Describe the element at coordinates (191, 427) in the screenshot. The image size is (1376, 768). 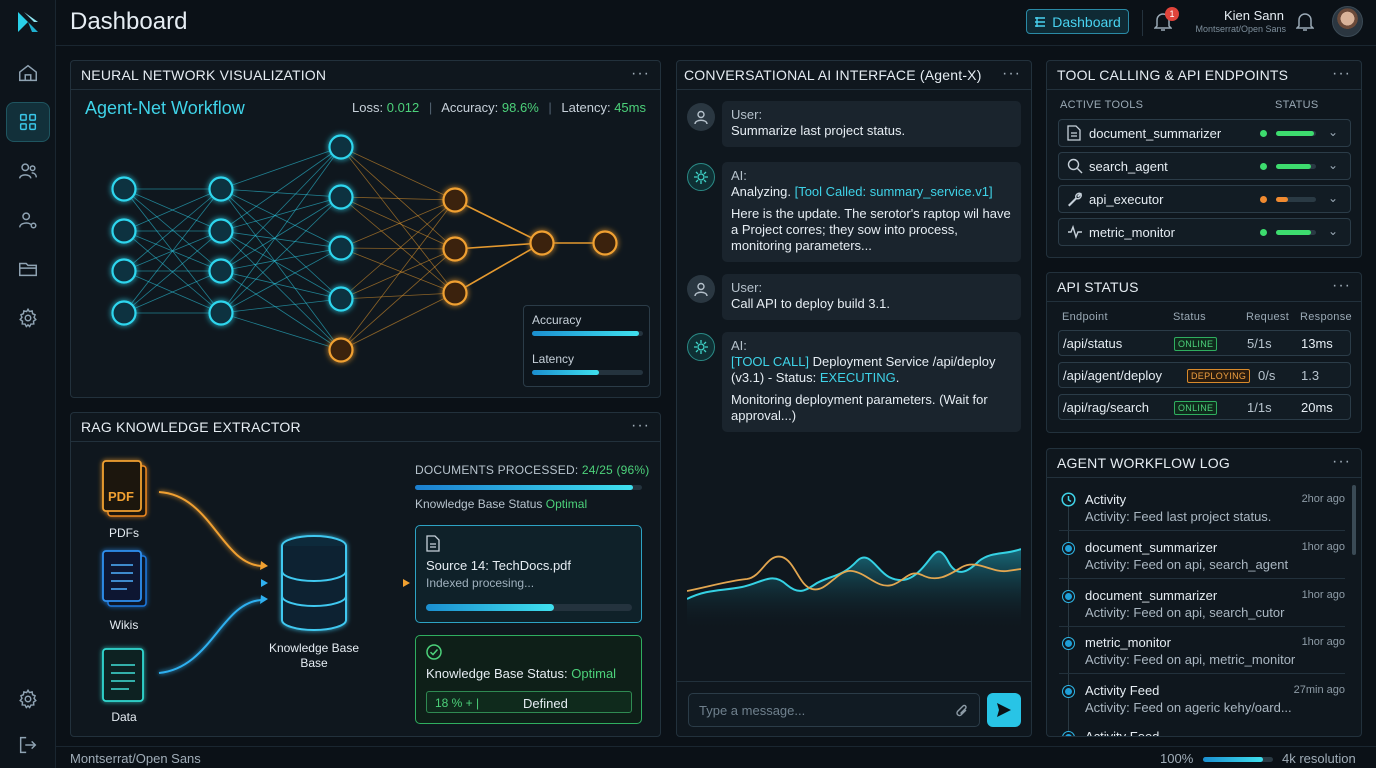
I see `panel-title: RAG KNOWLEDGE EXTRACTOR` at that location.